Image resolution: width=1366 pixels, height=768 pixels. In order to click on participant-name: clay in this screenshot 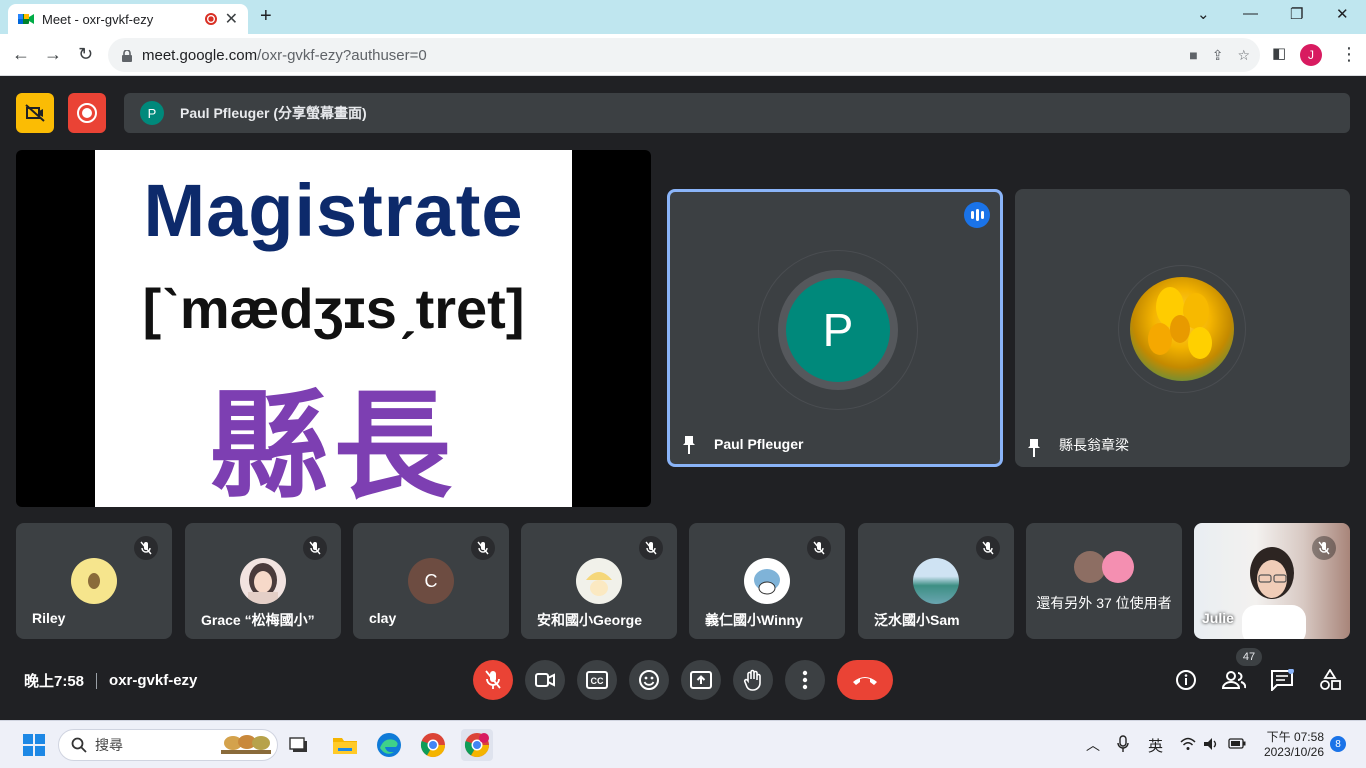, I will do `click(383, 618)`.